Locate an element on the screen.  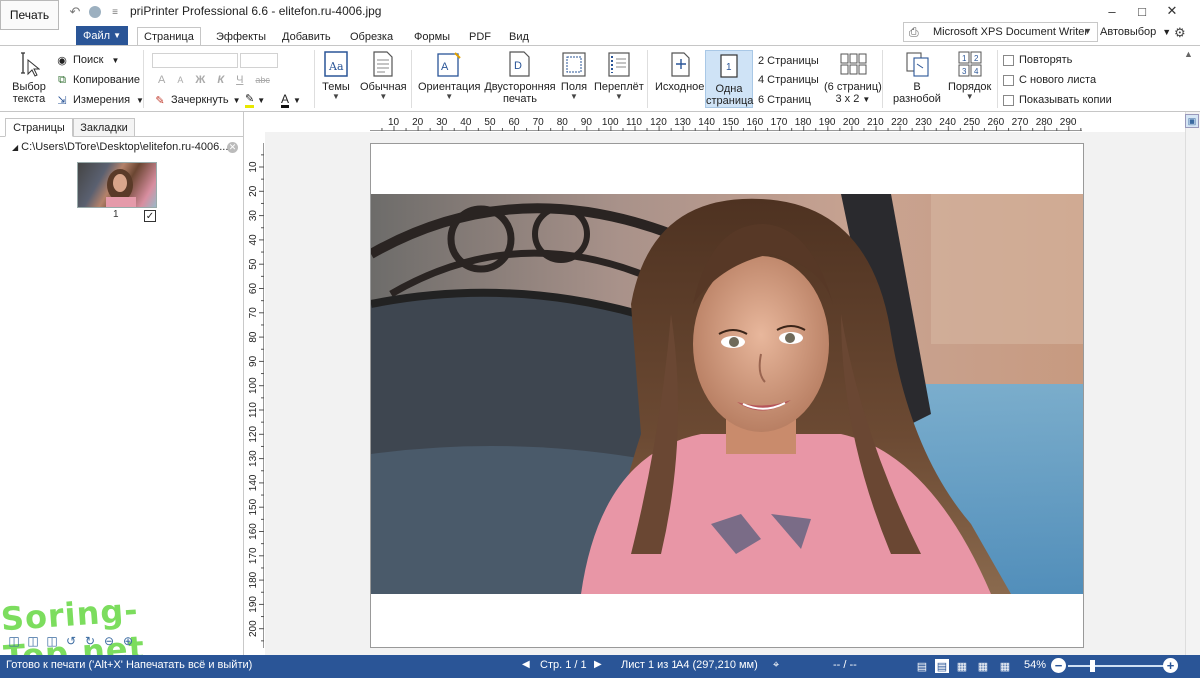
margins-button: Поля ▼ is located at coordinates (574, 75).